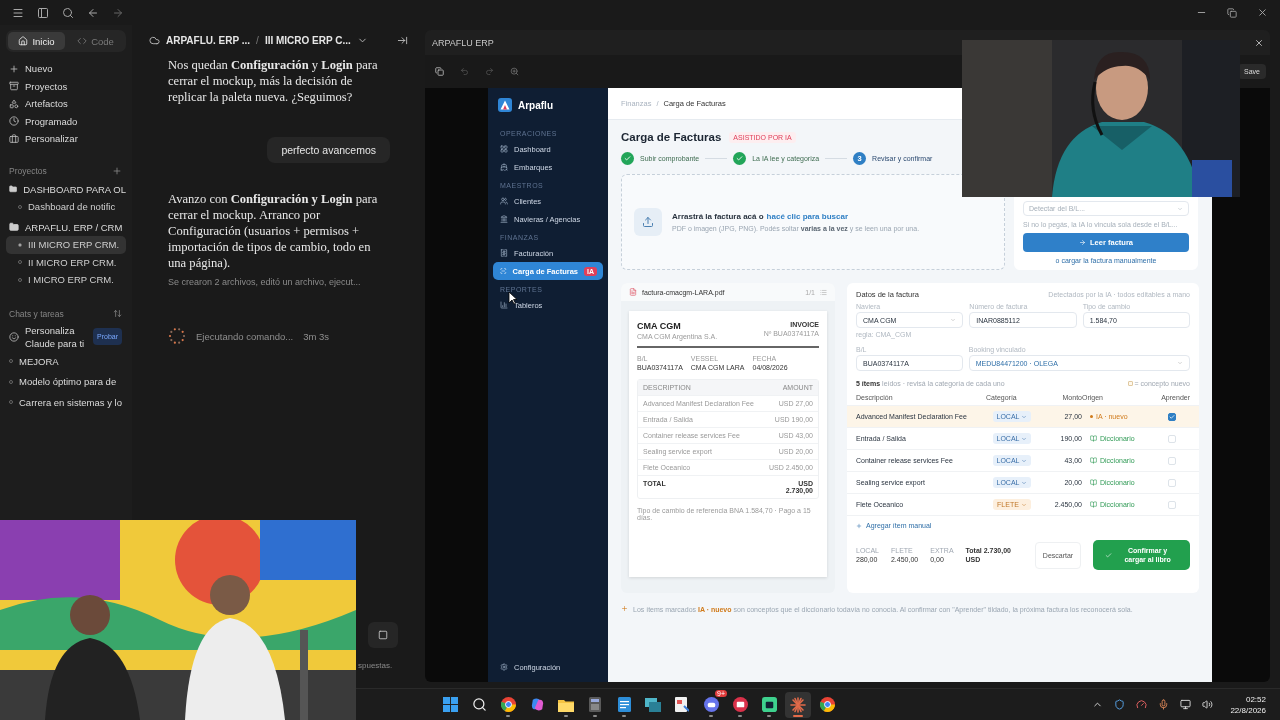 Image resolution: width=1280 pixels, height=720 pixels. I want to click on chat-item: III MICRO ERP CRM., so click(66, 245).